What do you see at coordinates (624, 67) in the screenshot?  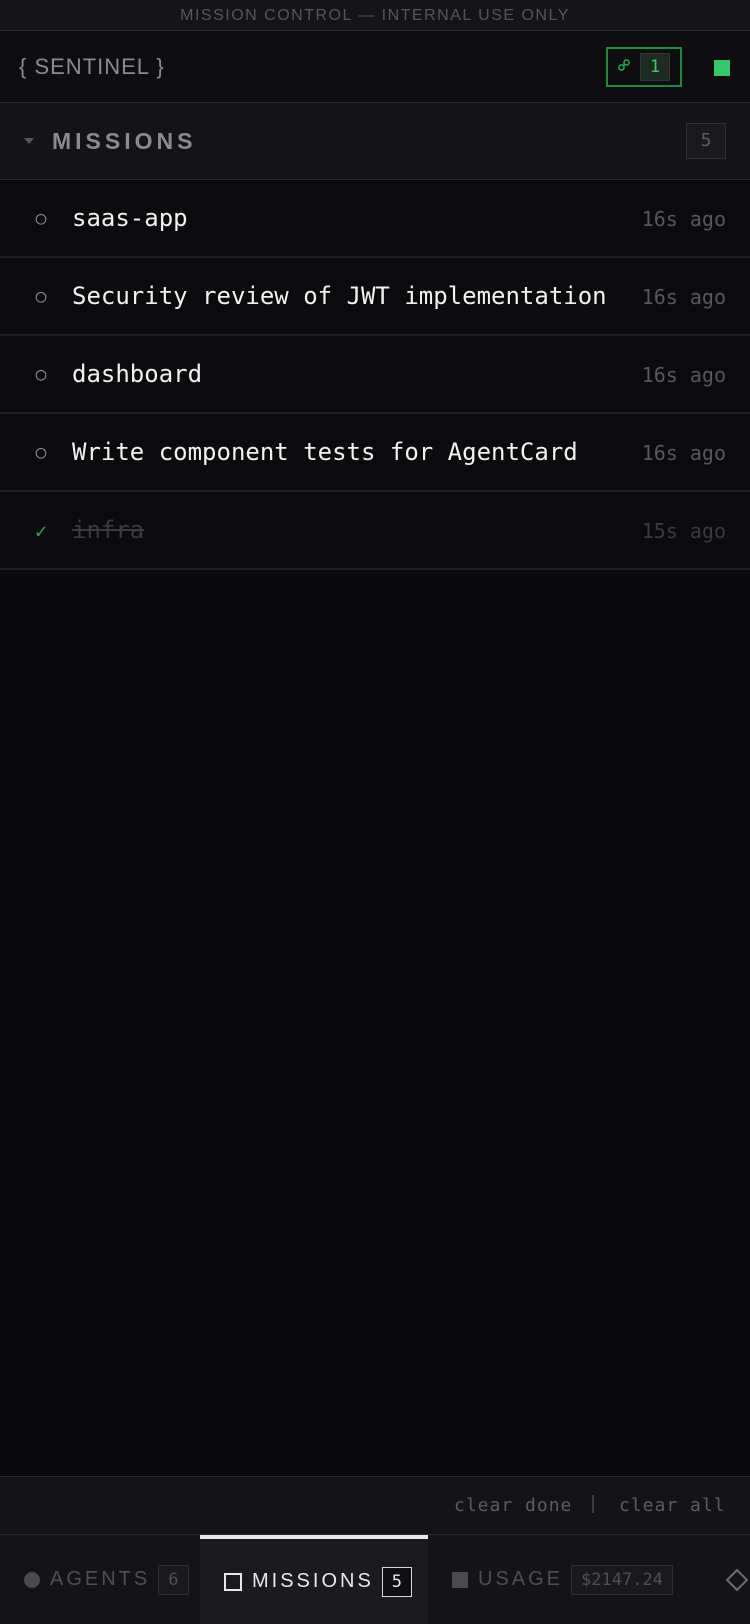 I see `link-icon` at bounding box center [624, 67].